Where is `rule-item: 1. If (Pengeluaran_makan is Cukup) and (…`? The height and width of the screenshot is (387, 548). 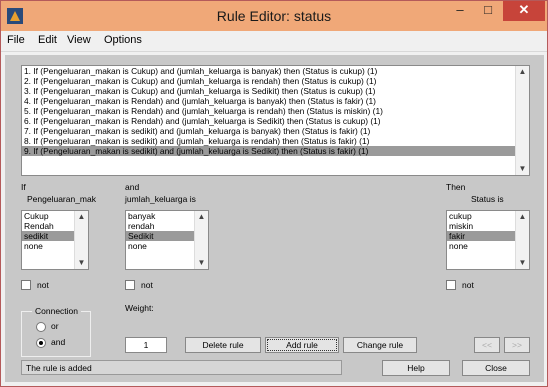 rule-item: 1. If (Pengeluaran_makan is Cukup) and (… is located at coordinates (275, 71).